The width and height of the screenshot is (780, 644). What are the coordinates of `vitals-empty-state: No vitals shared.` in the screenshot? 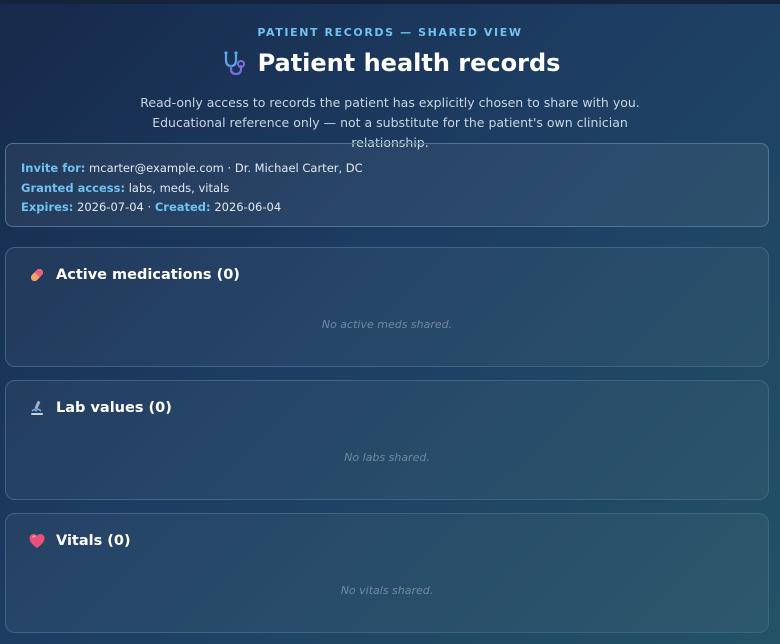 It's located at (387, 590).